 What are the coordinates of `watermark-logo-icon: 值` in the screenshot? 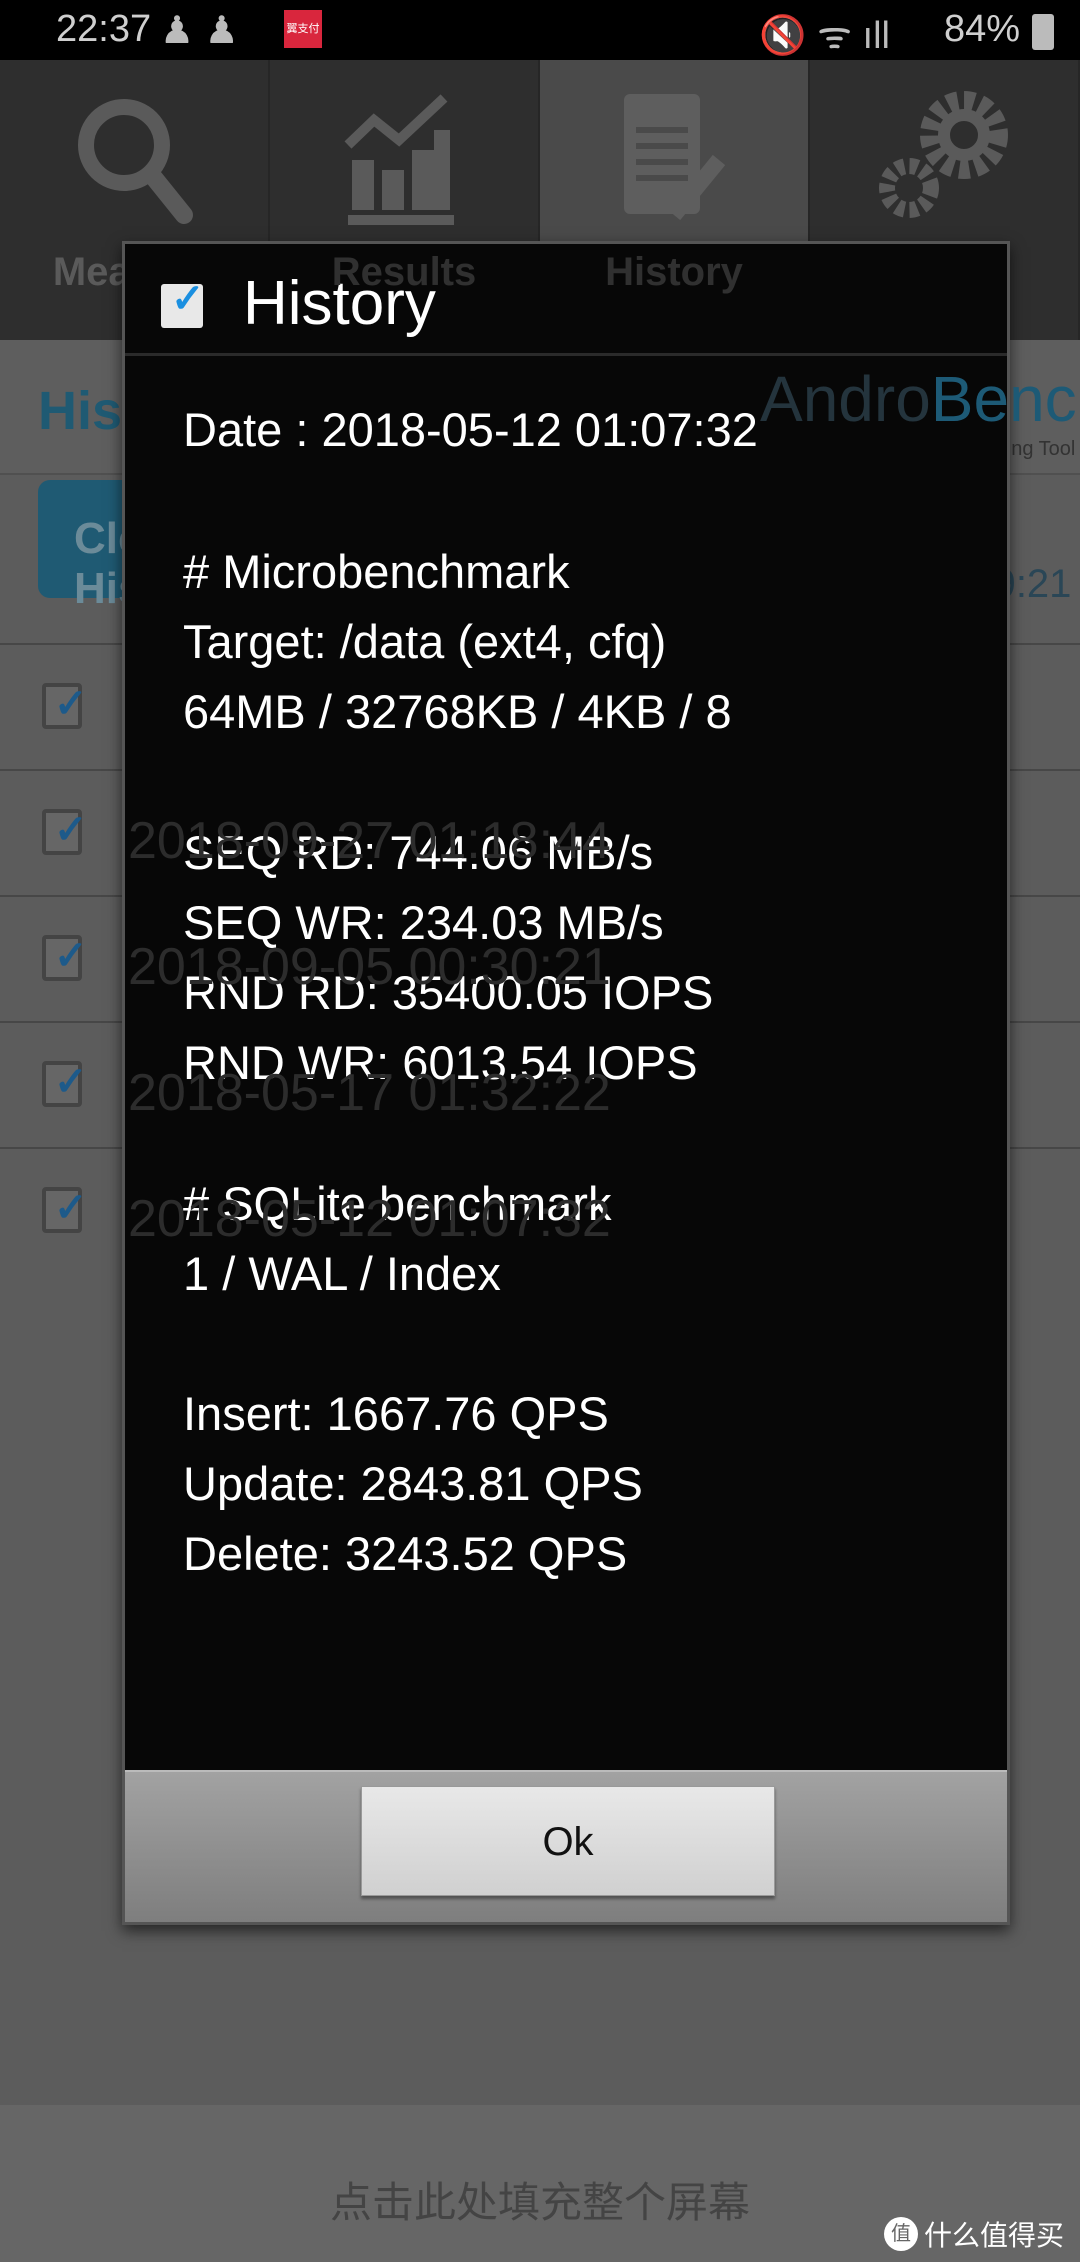 It's located at (900, 2234).